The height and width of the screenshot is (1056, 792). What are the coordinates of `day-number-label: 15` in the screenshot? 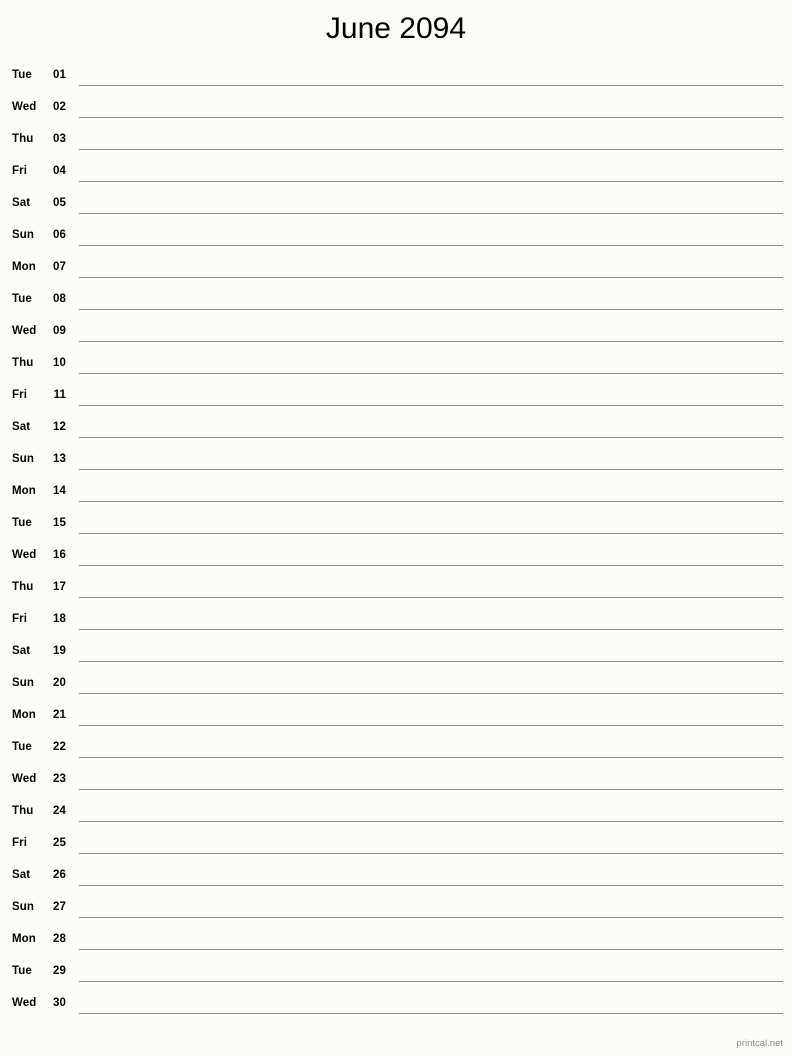 It's located at (59, 523).